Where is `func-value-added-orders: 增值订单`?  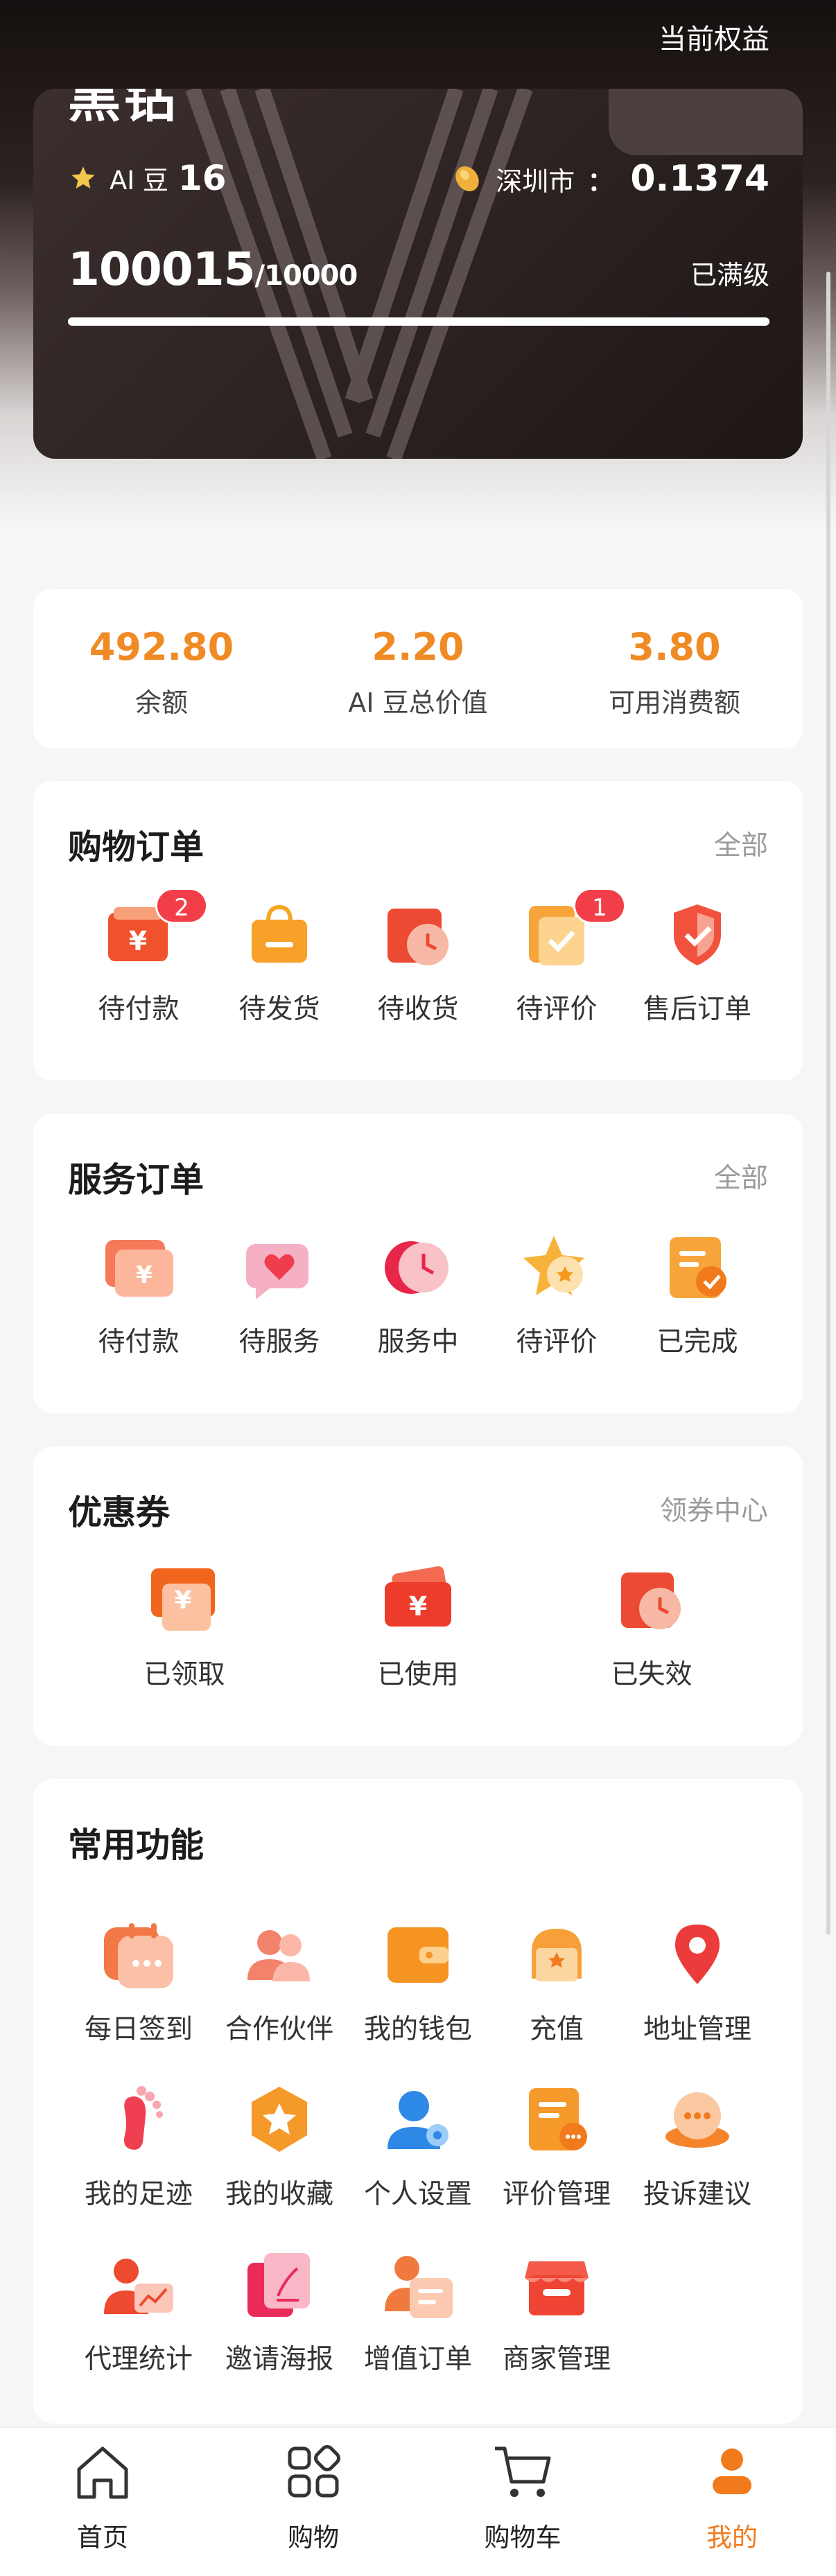 func-value-added-orders: 增值订单 is located at coordinates (418, 2312).